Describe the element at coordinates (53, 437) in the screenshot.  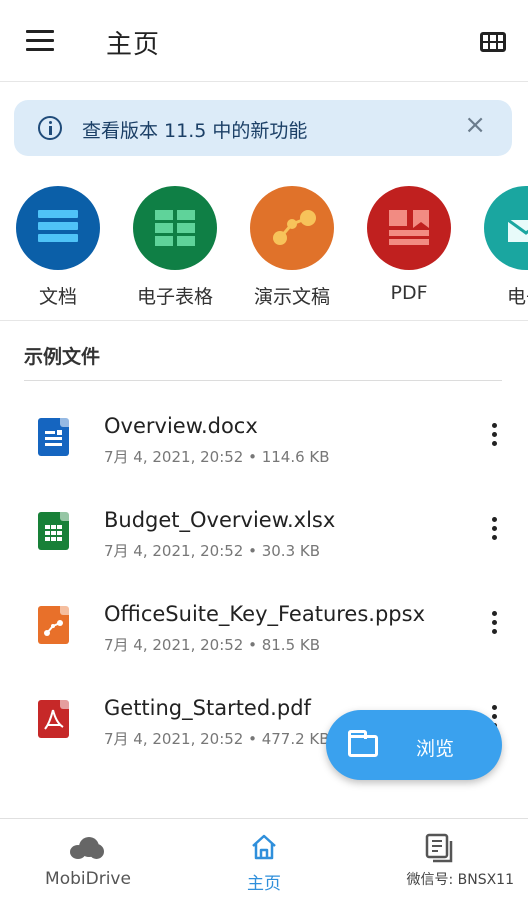
I see `docx-file-icon` at that location.